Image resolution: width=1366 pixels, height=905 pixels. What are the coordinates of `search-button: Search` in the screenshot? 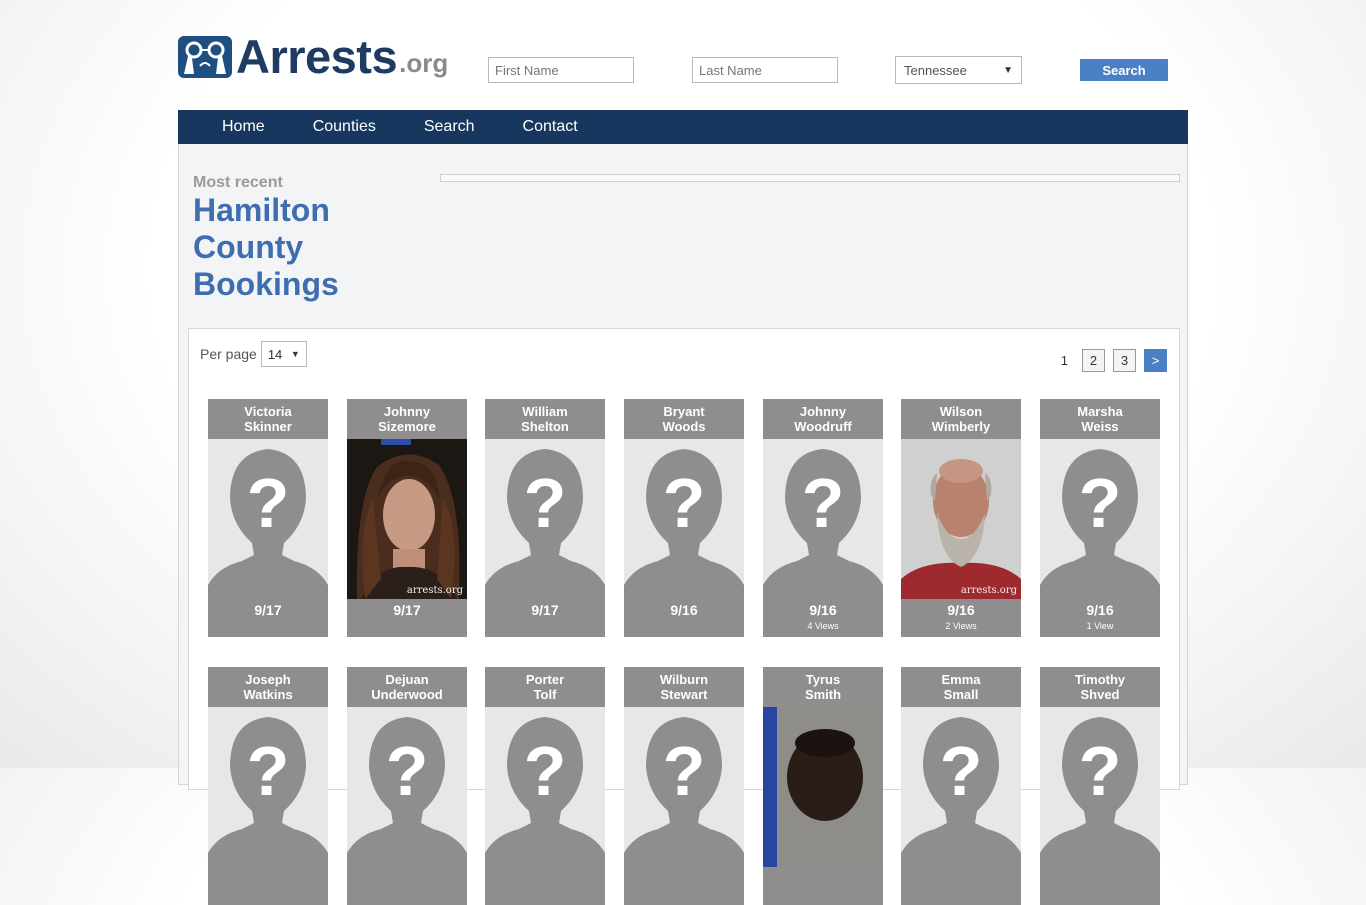 It's located at (1124, 70).